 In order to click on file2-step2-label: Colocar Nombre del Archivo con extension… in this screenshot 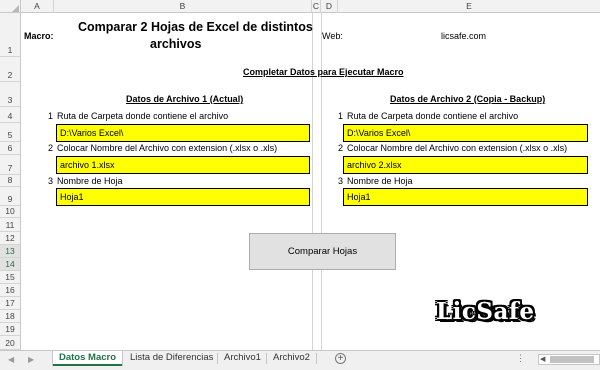, I will do `click(457, 148)`.